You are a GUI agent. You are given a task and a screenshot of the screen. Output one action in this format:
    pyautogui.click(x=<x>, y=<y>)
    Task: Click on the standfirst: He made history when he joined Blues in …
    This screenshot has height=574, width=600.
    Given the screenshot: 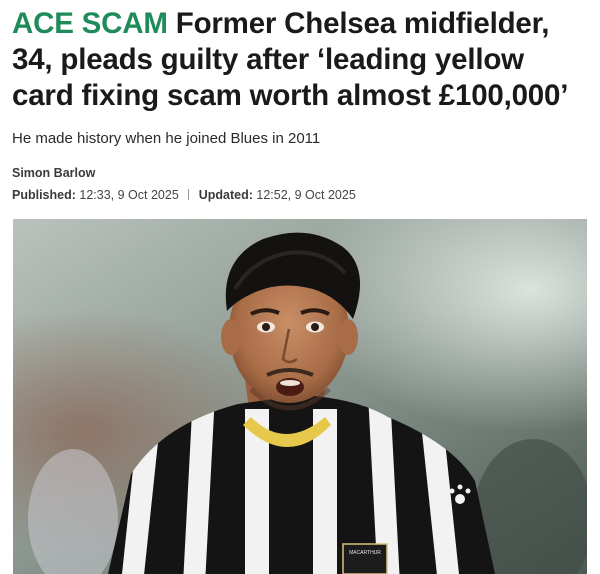 What is the action you would take?
    pyautogui.click(x=166, y=138)
    